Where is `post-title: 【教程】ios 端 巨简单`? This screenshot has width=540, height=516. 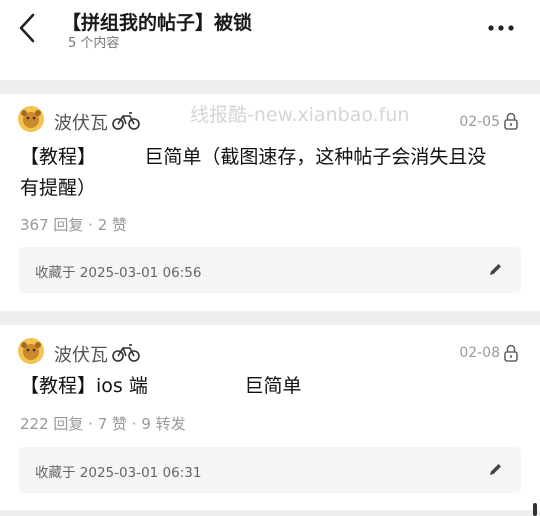 post-title: 【教程】ios 端 巨简单 is located at coordinates (160, 386).